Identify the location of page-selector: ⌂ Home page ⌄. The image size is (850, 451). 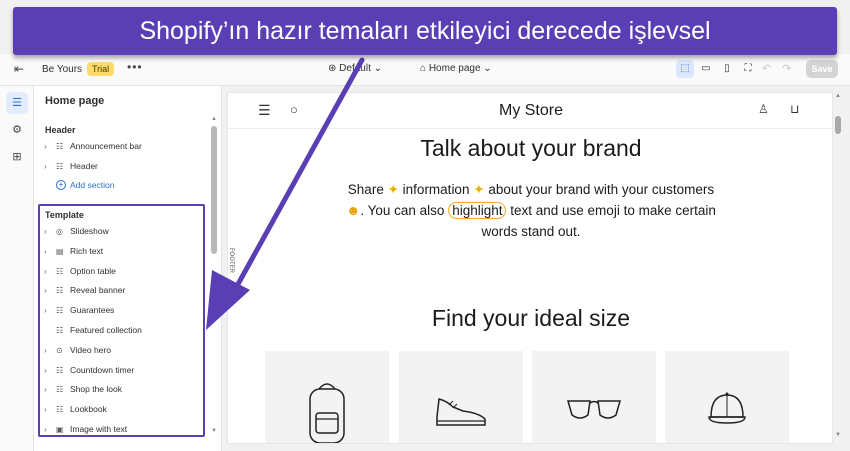
(456, 68).